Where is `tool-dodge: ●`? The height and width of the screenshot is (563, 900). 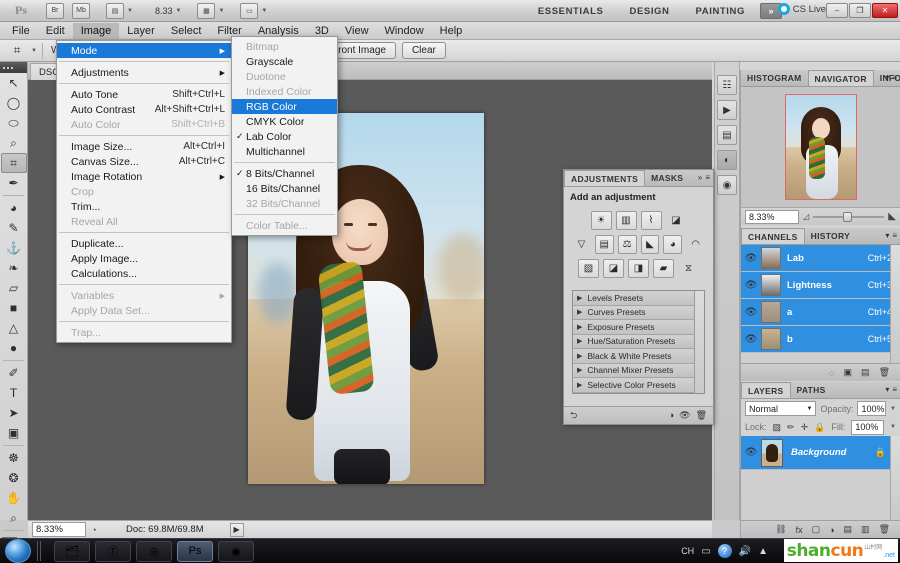 tool-dodge: ● is located at coordinates (14, 348).